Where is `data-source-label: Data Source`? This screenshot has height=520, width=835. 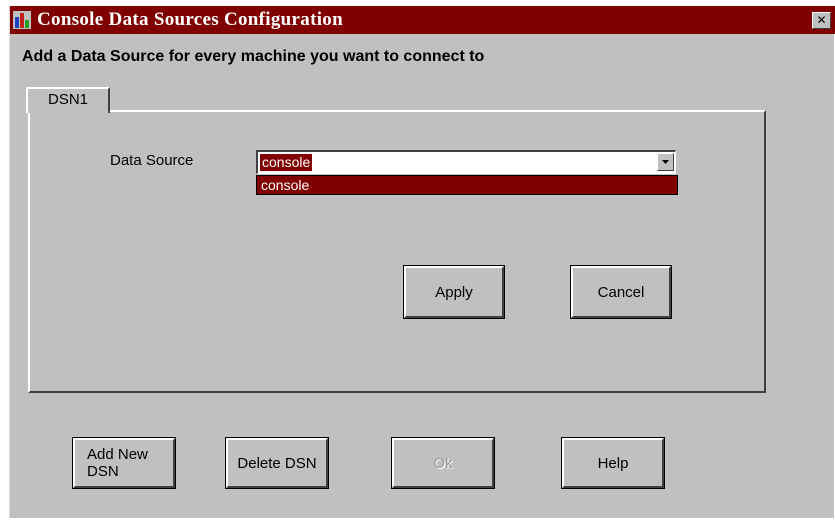 data-source-label: Data Source is located at coordinates (152, 160).